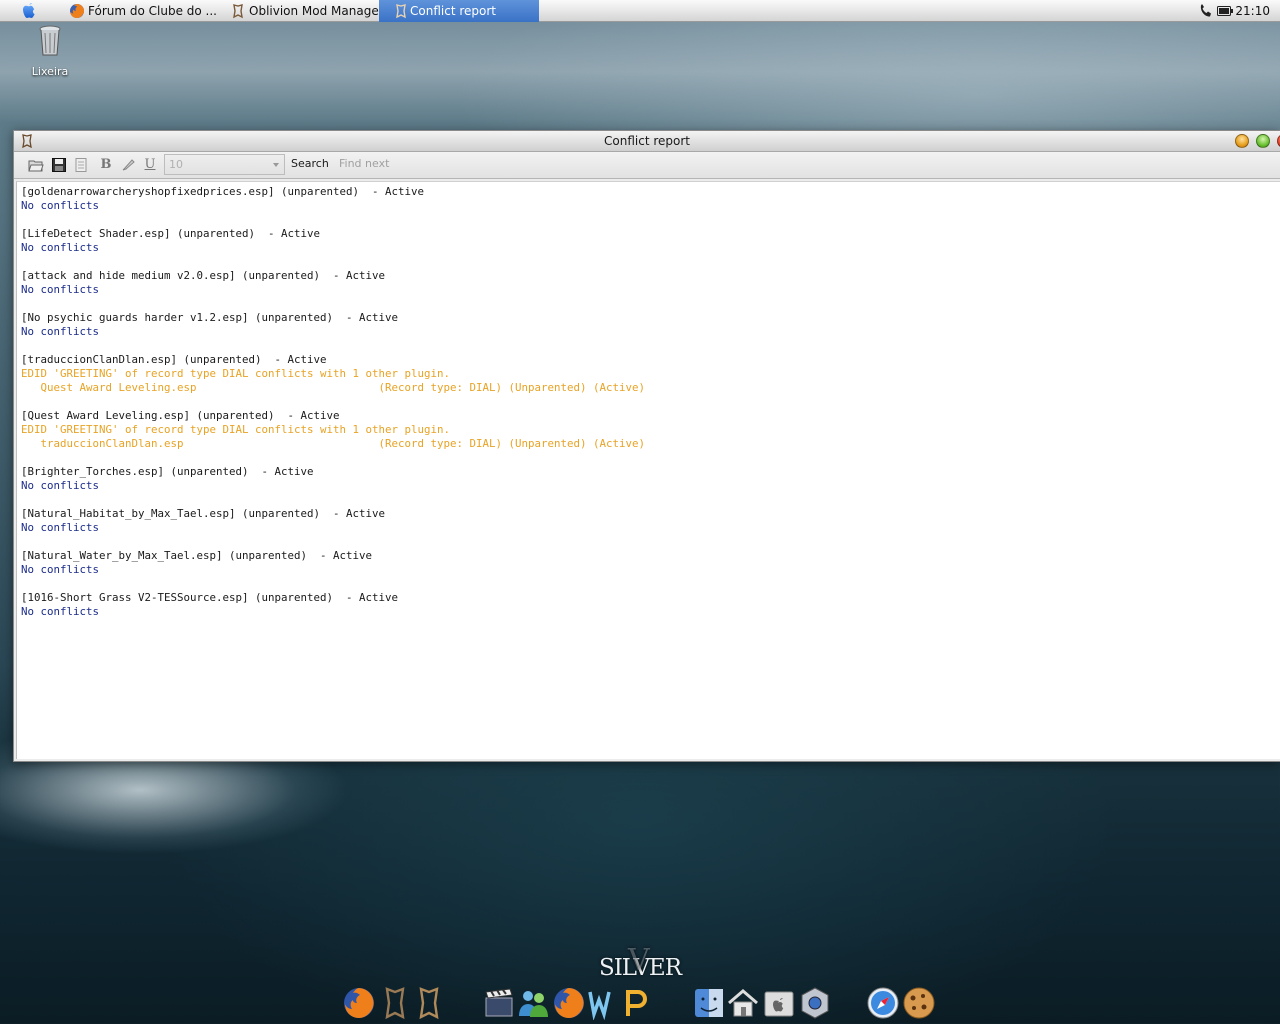 The image size is (1280, 1024). Describe the element at coordinates (743, 1003) in the screenshot. I see `home-icon` at that location.